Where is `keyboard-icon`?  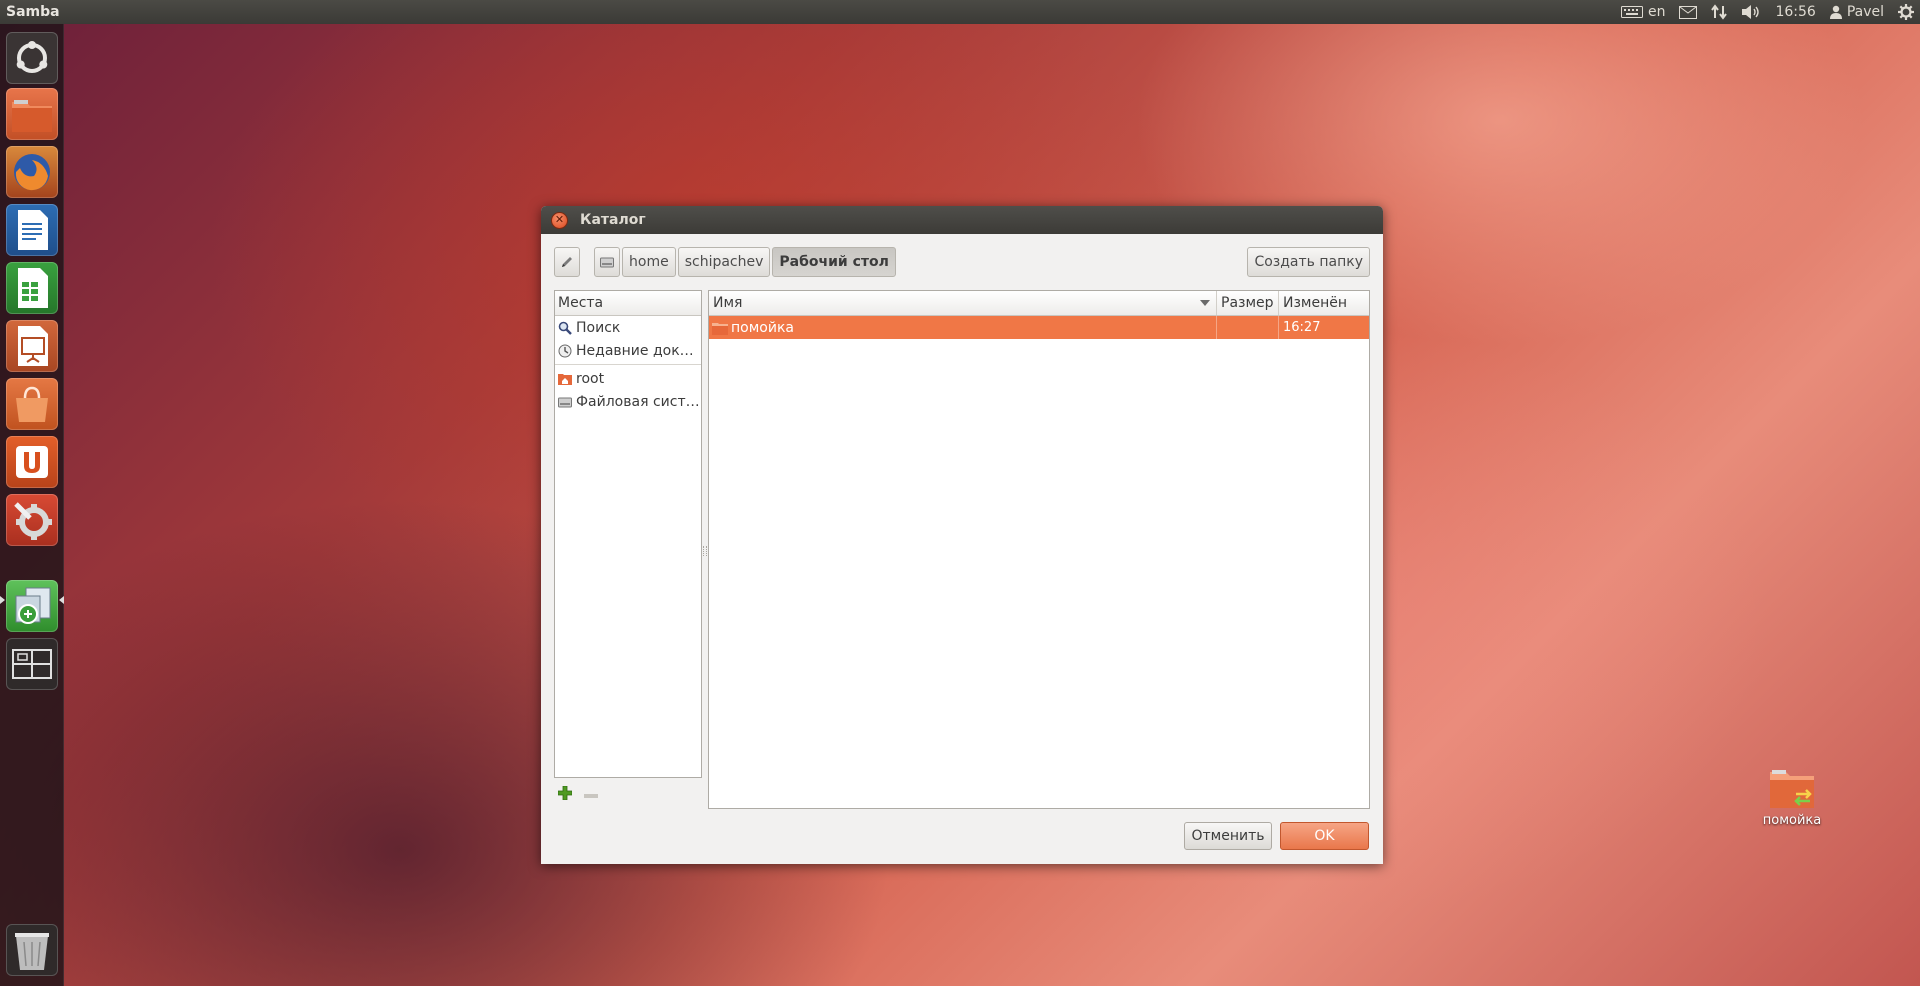 keyboard-icon is located at coordinates (1631, 12).